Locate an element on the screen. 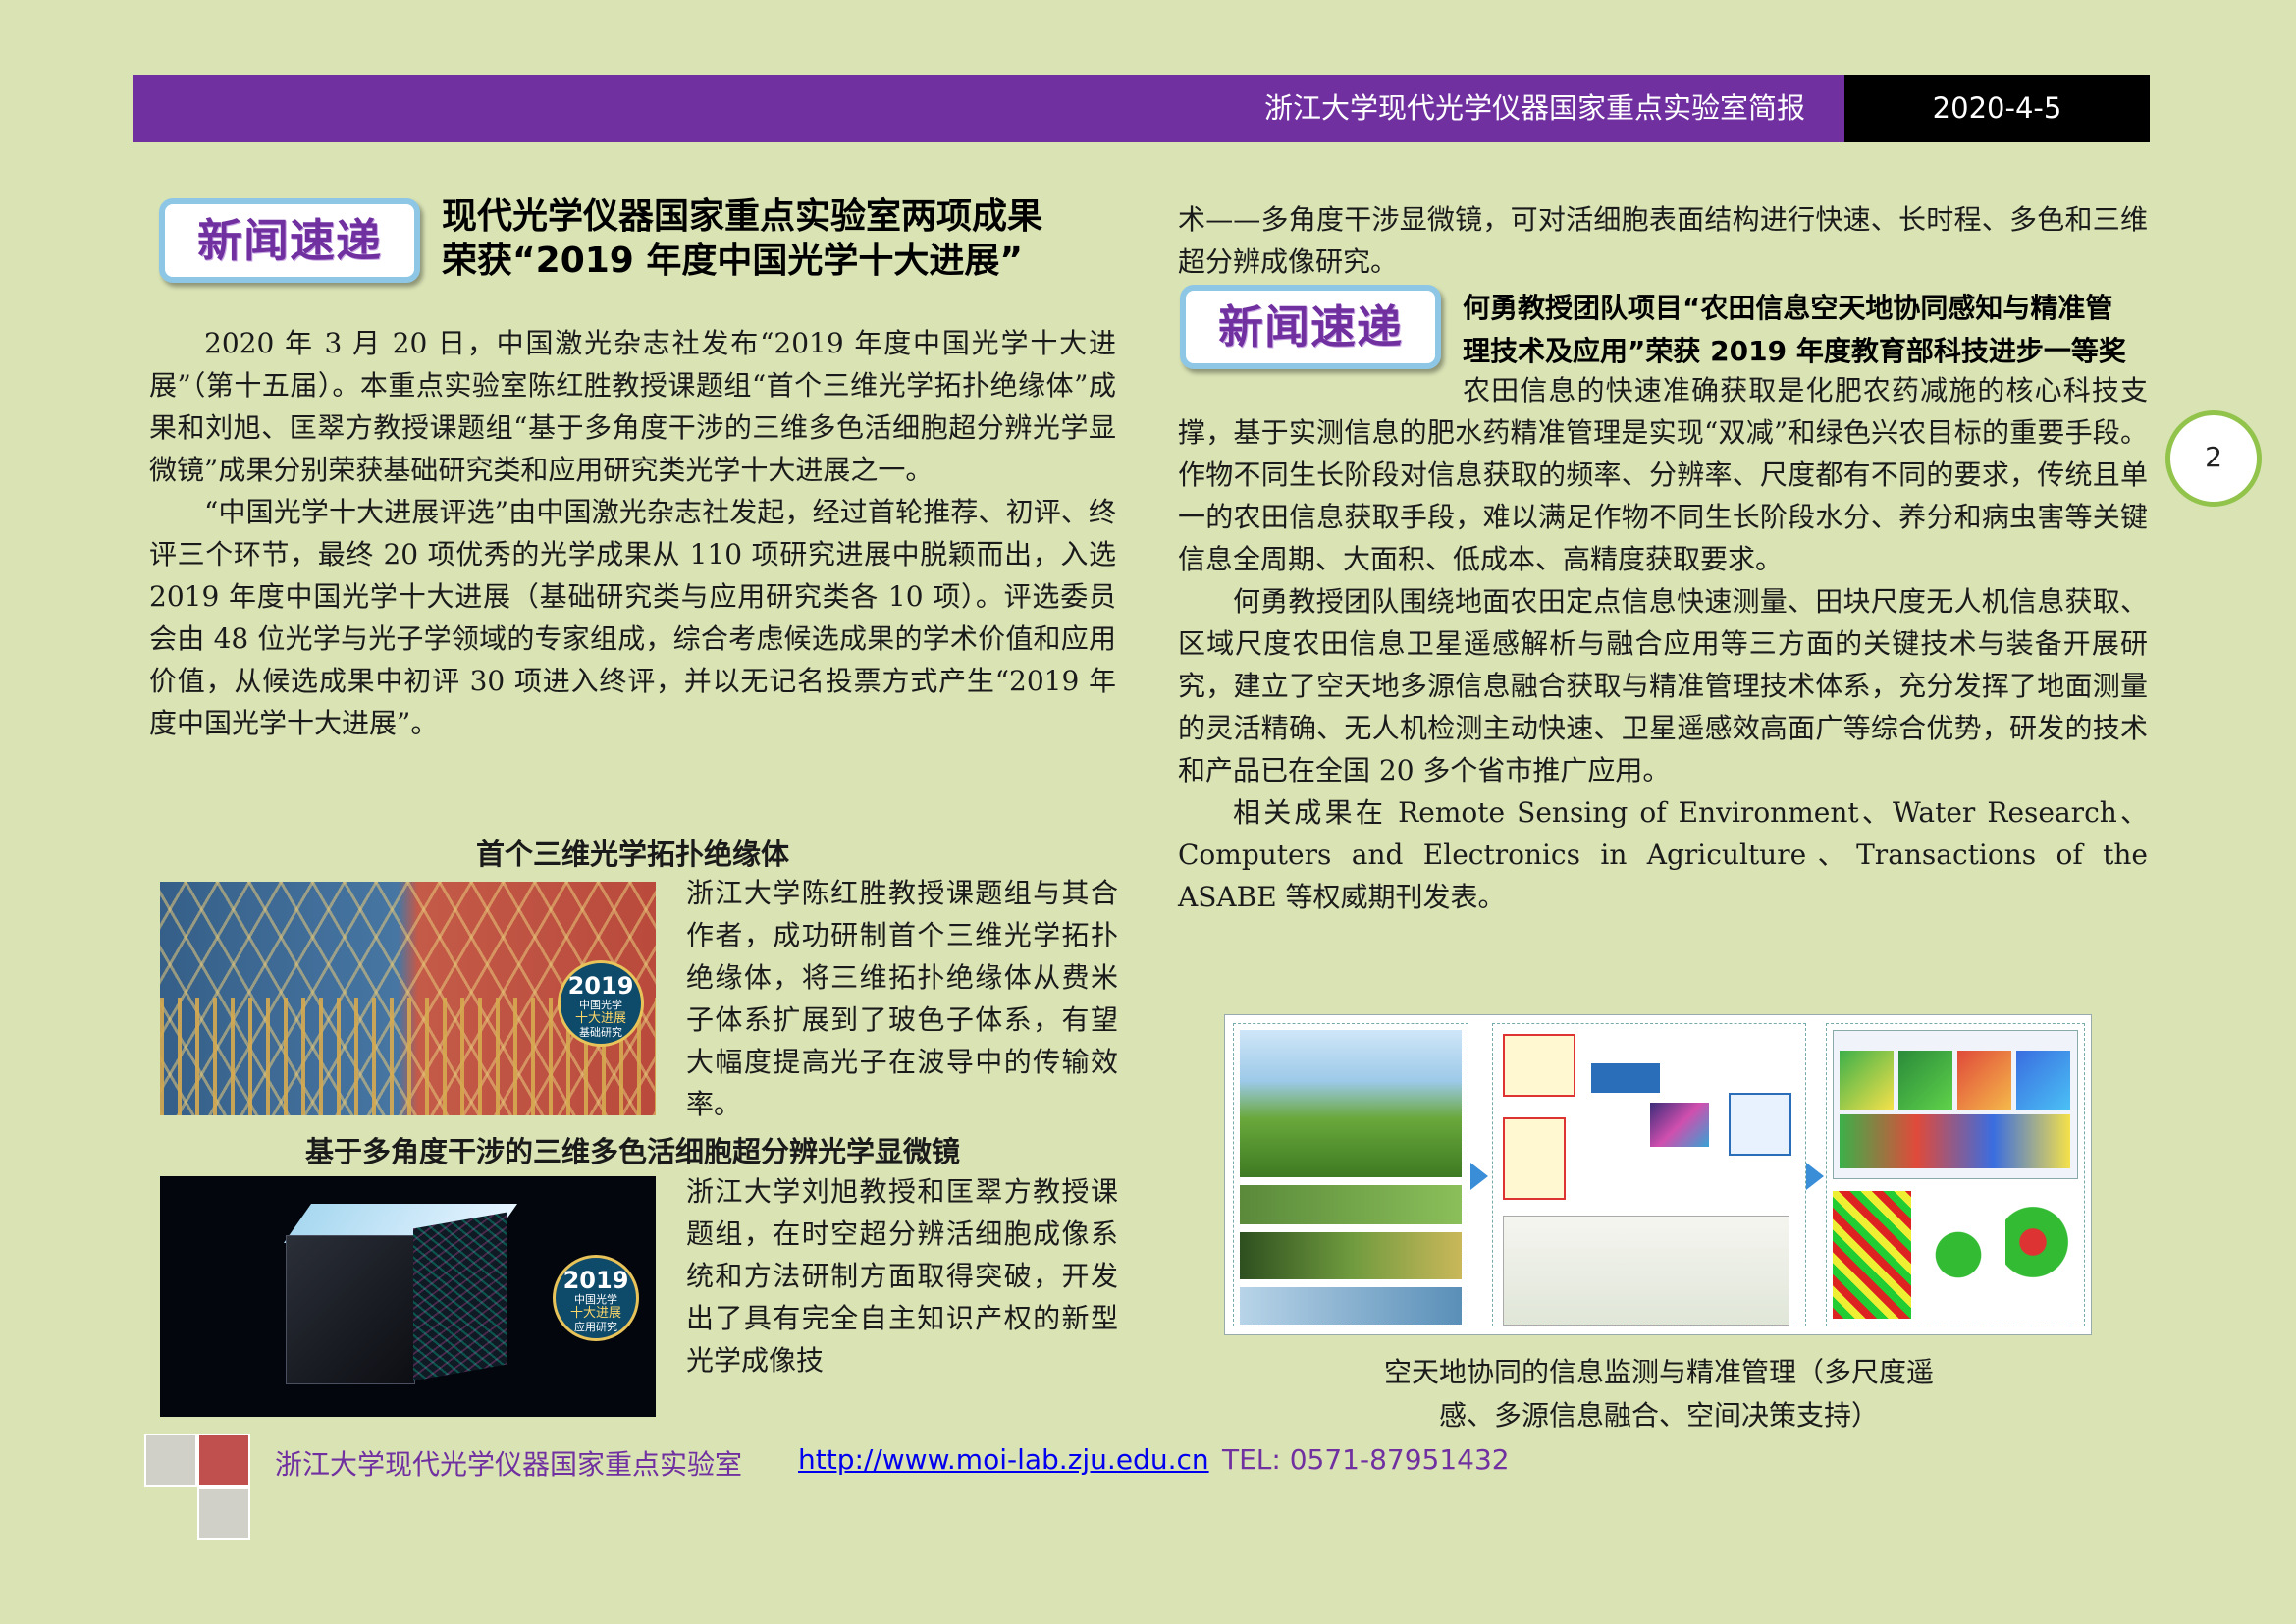  award-seal: 2019 中国光学 十大进展 应用研究 is located at coordinates (596, 1298).